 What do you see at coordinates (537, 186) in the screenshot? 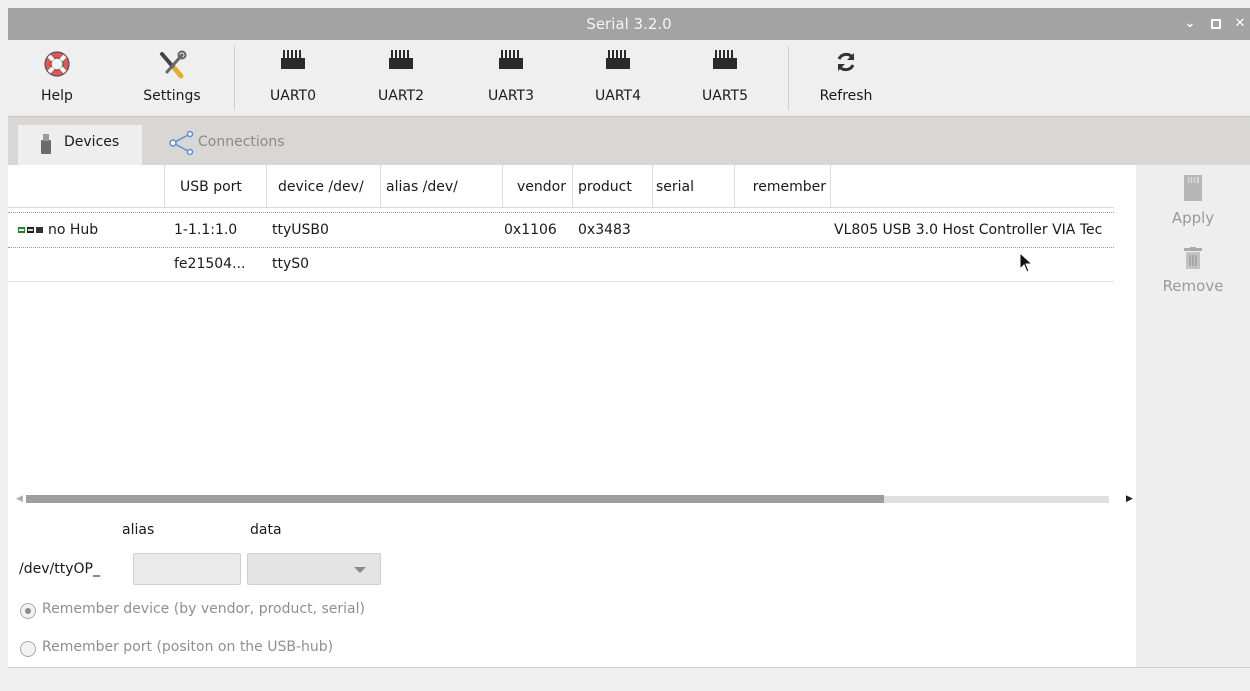
I see `column-header-vendor: vendor` at bounding box center [537, 186].